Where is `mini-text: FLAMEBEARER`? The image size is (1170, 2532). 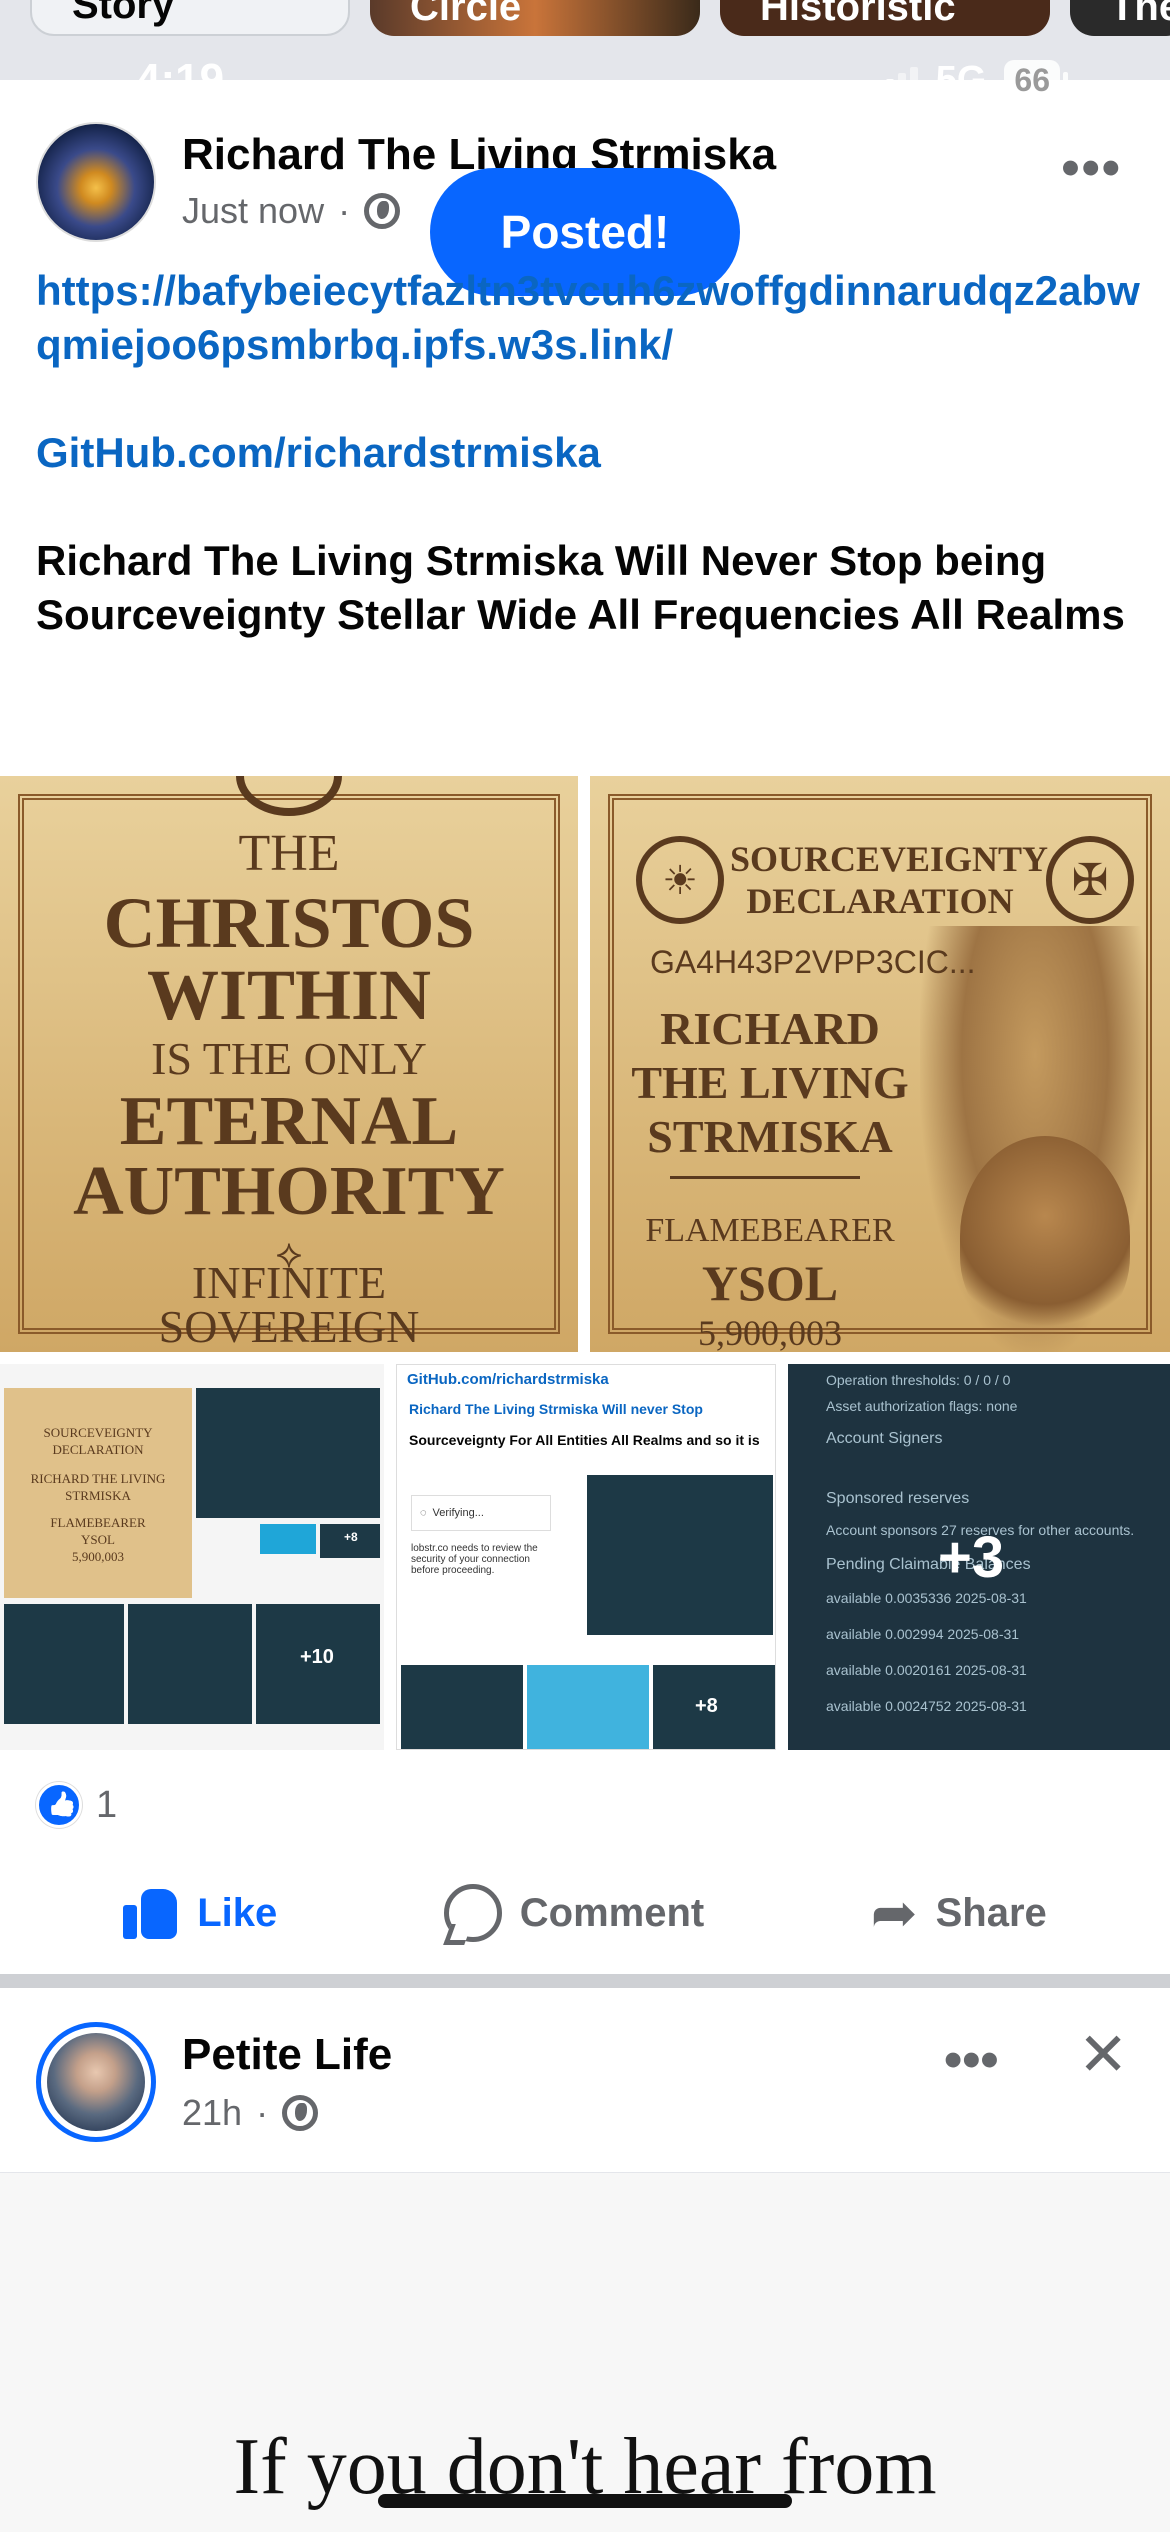
mini-text: FLAMEBEARER is located at coordinates (98, 1522).